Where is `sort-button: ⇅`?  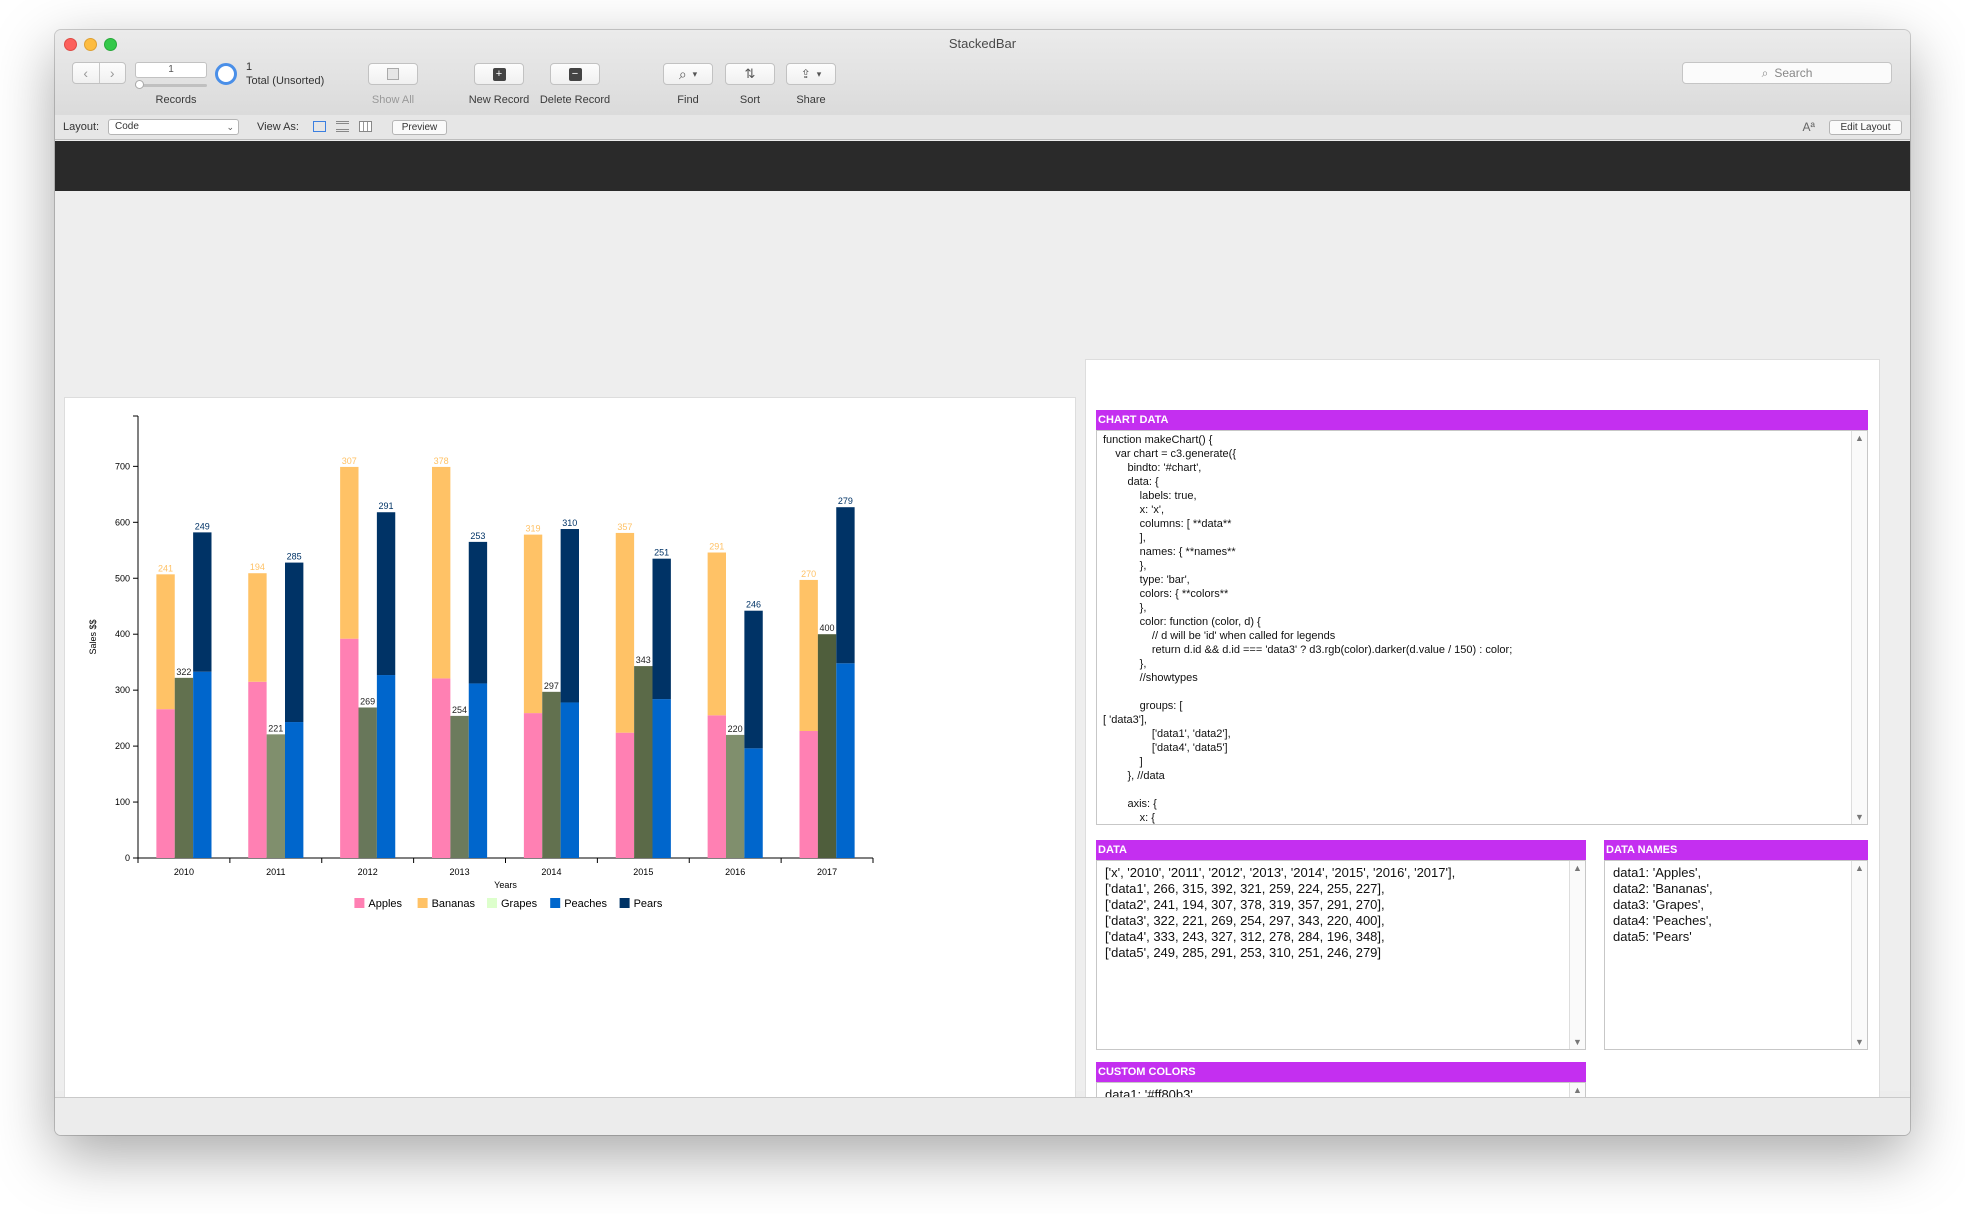
sort-button: ⇅ is located at coordinates (750, 74).